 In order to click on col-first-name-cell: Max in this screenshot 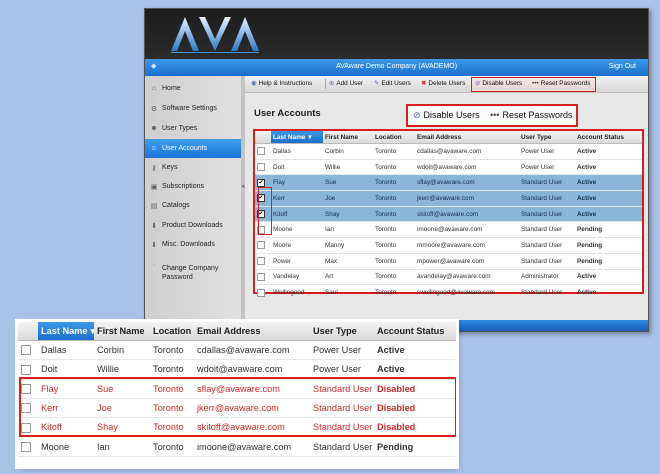, I will do `click(348, 261)`.